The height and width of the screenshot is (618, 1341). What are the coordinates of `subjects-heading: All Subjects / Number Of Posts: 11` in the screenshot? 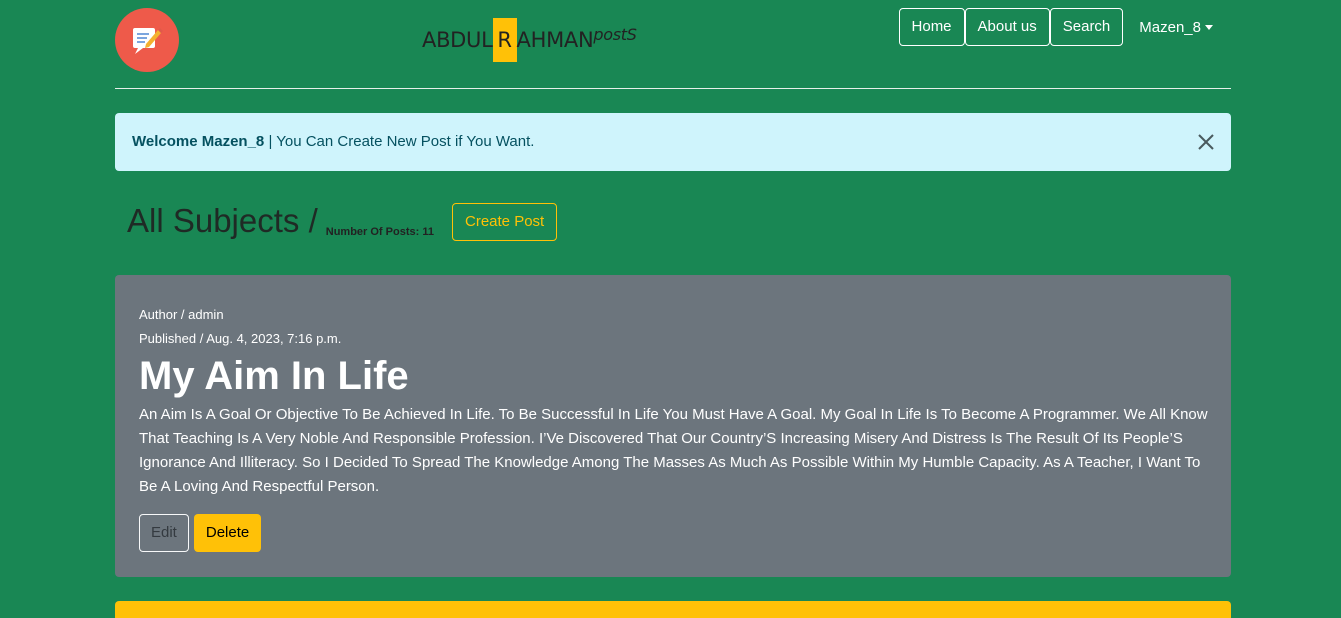 It's located at (280, 221).